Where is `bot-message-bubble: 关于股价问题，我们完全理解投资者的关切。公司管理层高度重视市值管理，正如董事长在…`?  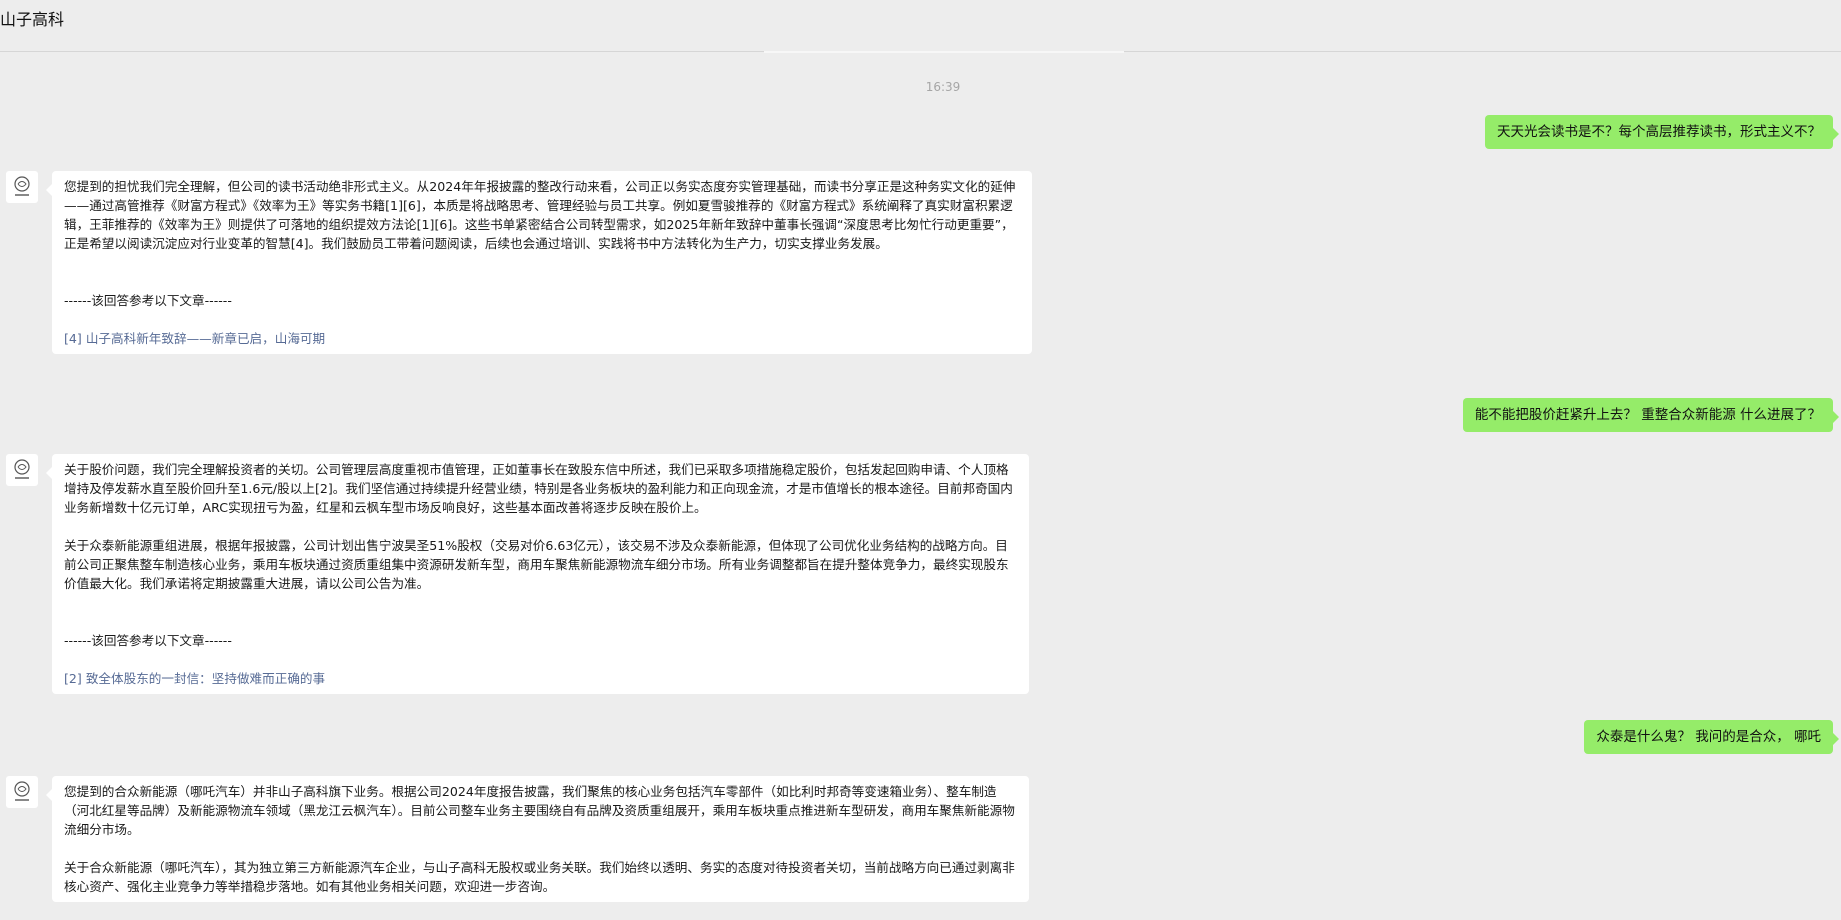 bot-message-bubble: 关于股价问题，我们完全理解投资者的关切。公司管理层高度重视市值管理，正如董事长在… is located at coordinates (537, 574).